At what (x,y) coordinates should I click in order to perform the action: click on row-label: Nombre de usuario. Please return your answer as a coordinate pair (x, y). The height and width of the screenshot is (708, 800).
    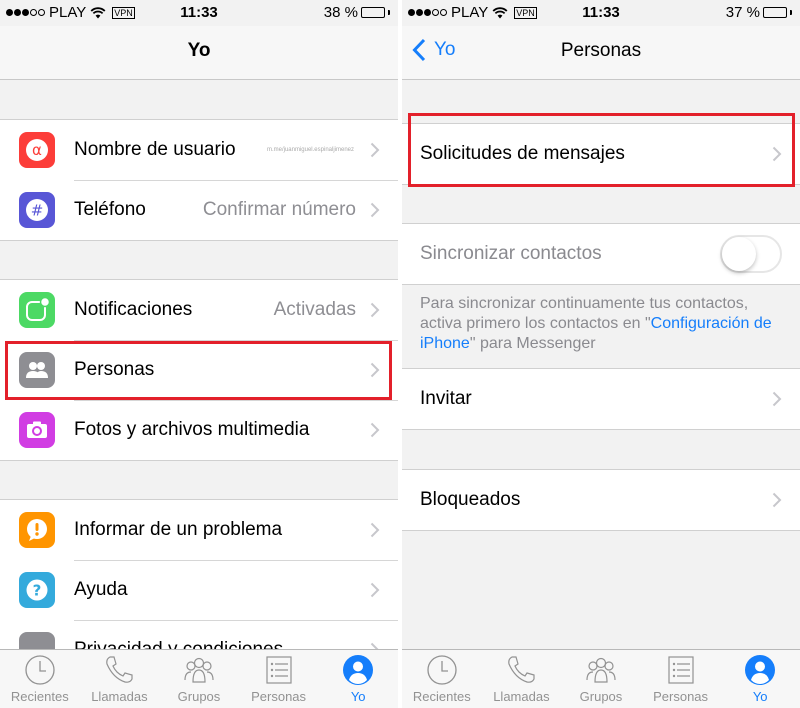
    Looking at the image, I should click on (155, 149).